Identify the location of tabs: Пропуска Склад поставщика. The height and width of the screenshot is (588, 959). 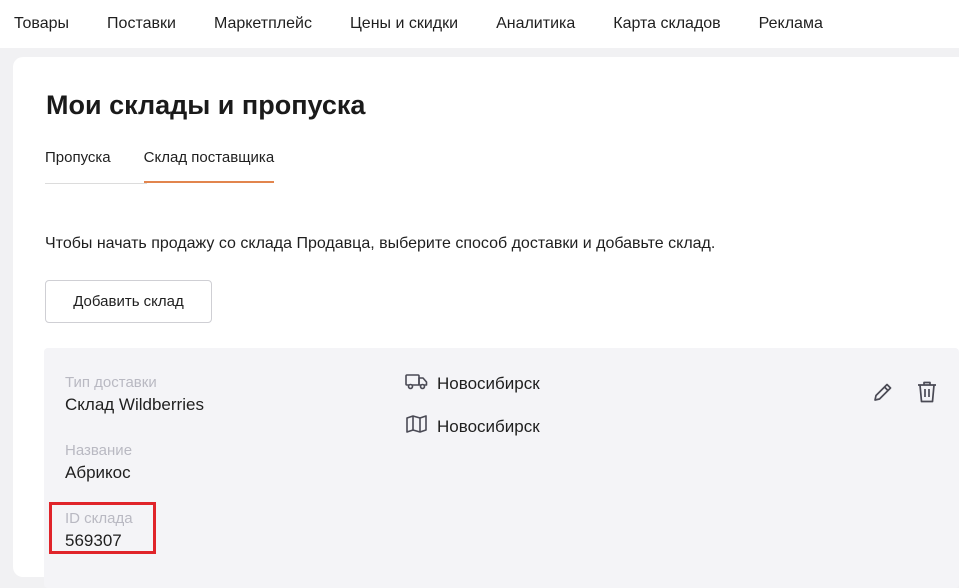
(159, 166).